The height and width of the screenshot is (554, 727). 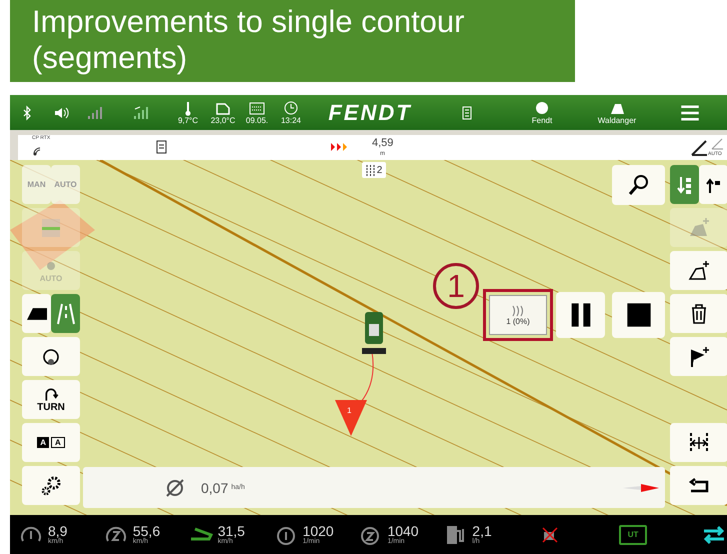 What do you see at coordinates (340, 147) in the screenshot?
I see `direction-arrows-icon` at bounding box center [340, 147].